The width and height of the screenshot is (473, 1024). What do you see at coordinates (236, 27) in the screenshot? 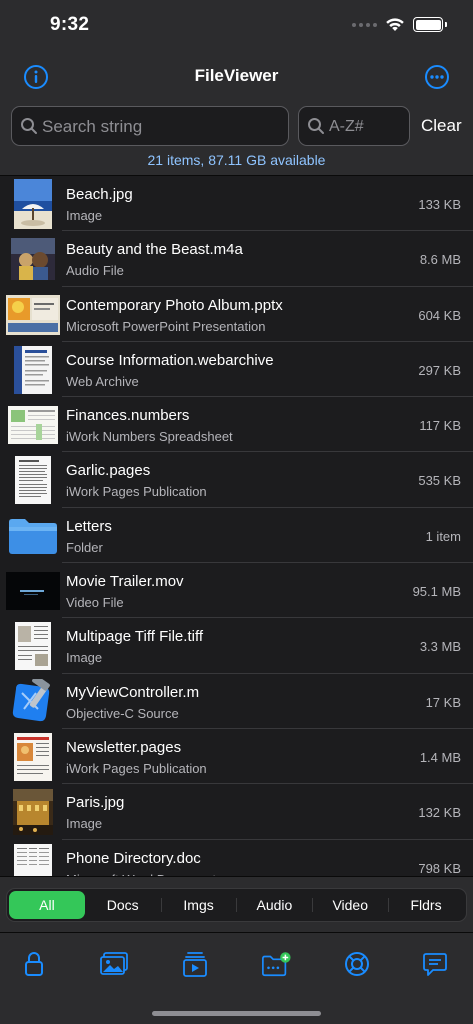
I see `status-bar: 9:32` at bounding box center [236, 27].